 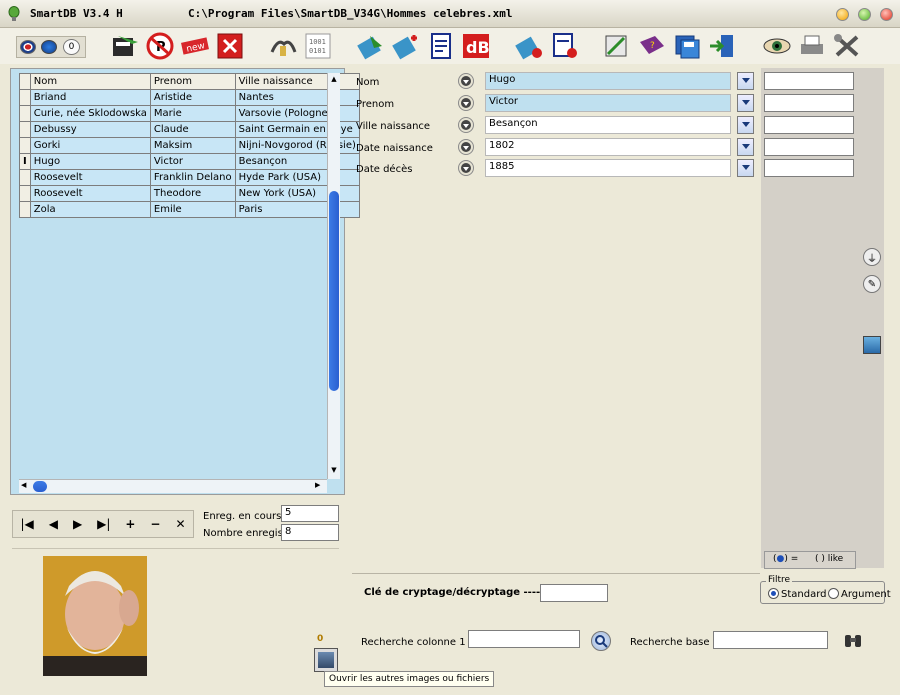 What do you see at coordinates (130, 524) in the screenshot?
I see `add-record-nav-button: +` at bounding box center [130, 524].